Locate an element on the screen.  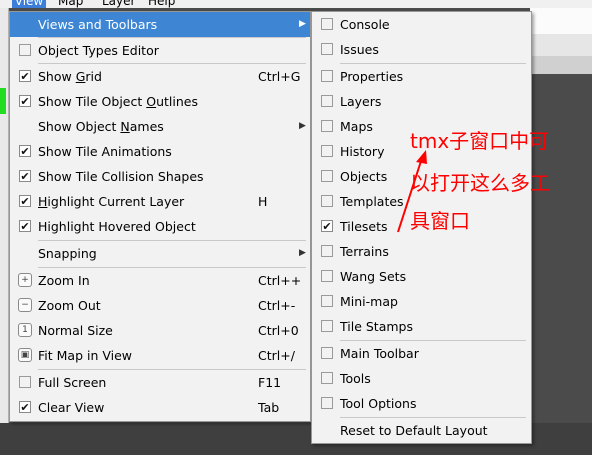
clear-view-label: Clear View is located at coordinates (71, 407).